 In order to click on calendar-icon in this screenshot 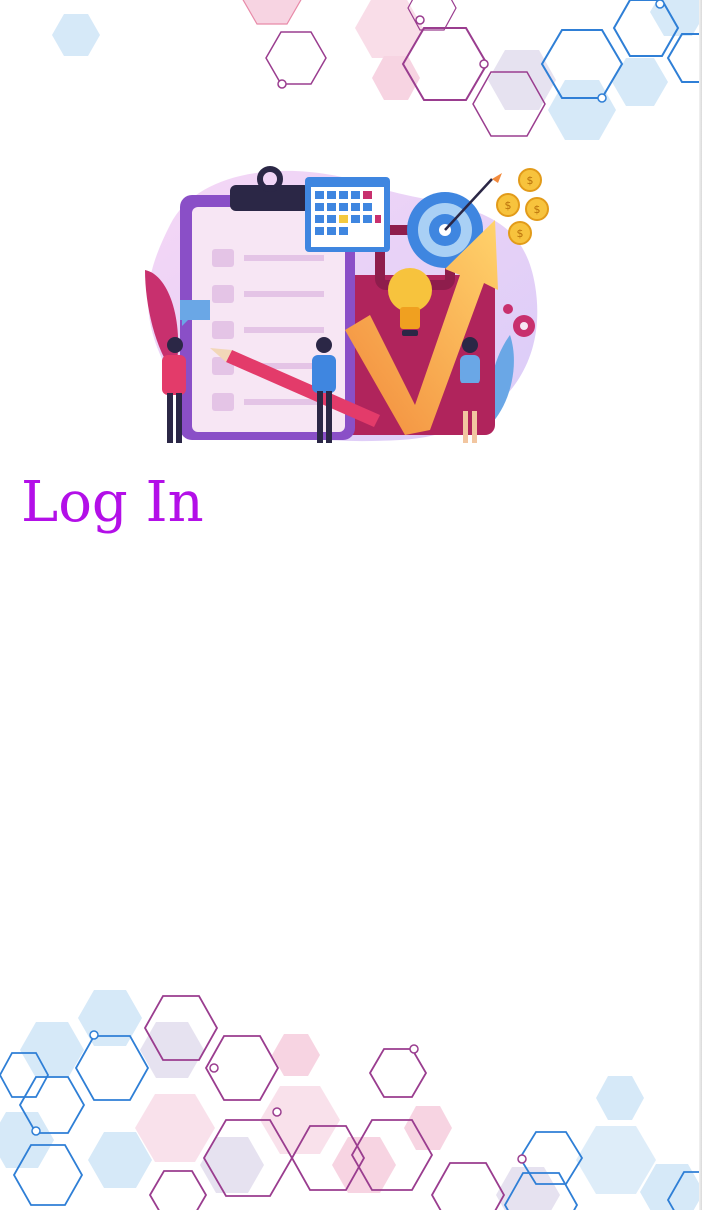, I will do `click(347, 214)`.